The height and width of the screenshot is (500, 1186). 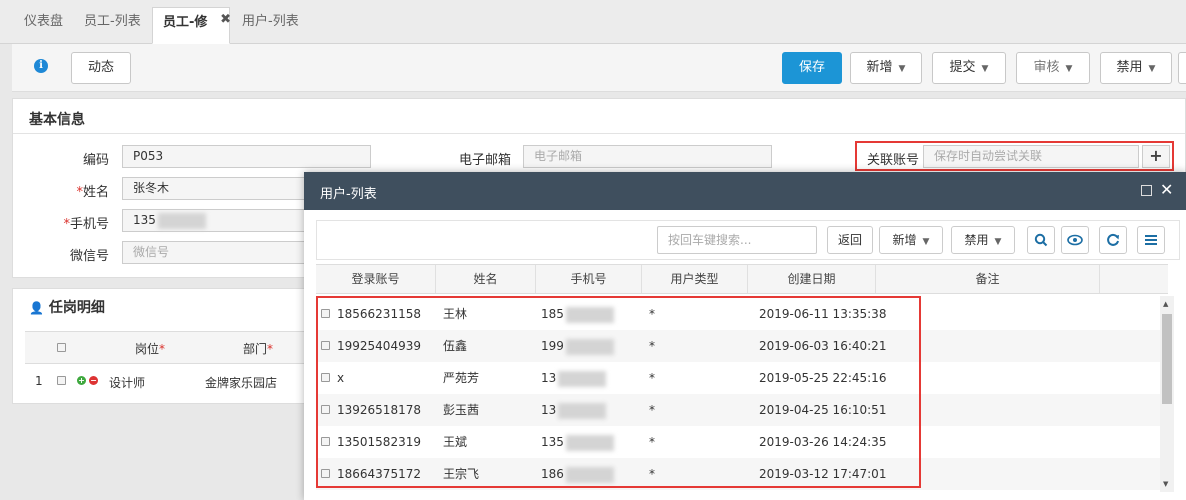 What do you see at coordinates (1113, 240) in the screenshot?
I see `refresh-icon` at bounding box center [1113, 240].